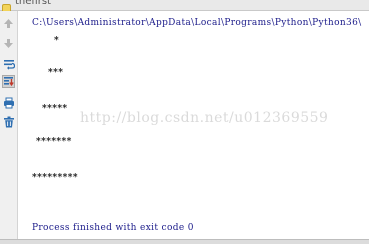  Describe the element at coordinates (113, 228) in the screenshot. I see `exit-status-message: Process finished with exit code 0` at that location.